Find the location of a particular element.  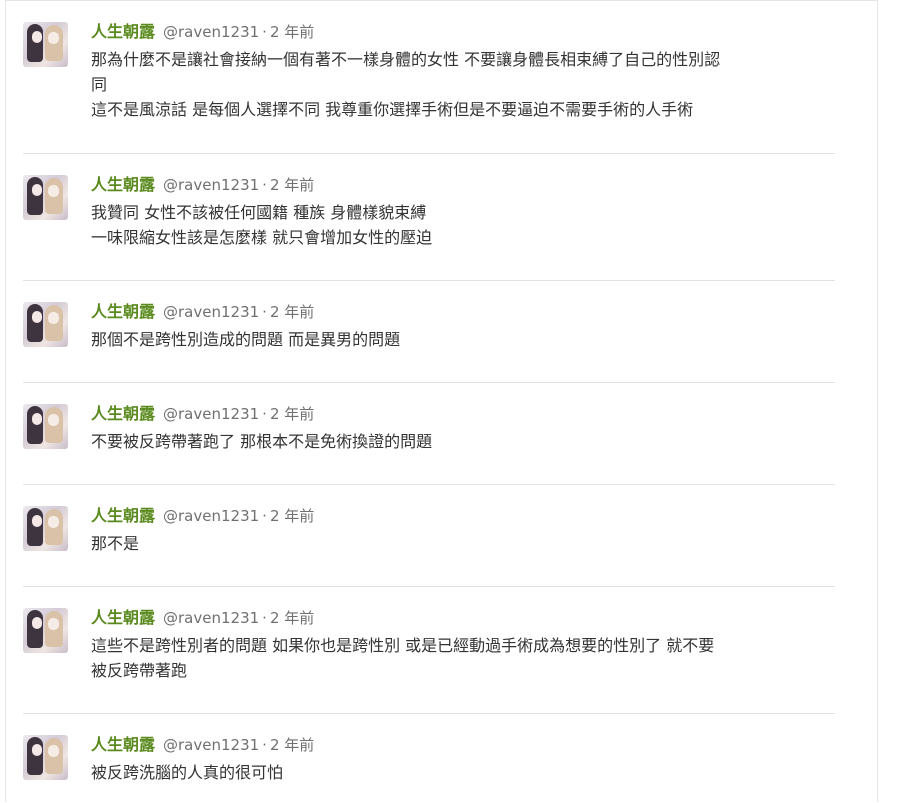

comment-text: 不要被反跨帶著跑了 那根本不是免術換證的問題 is located at coordinates (461, 441).